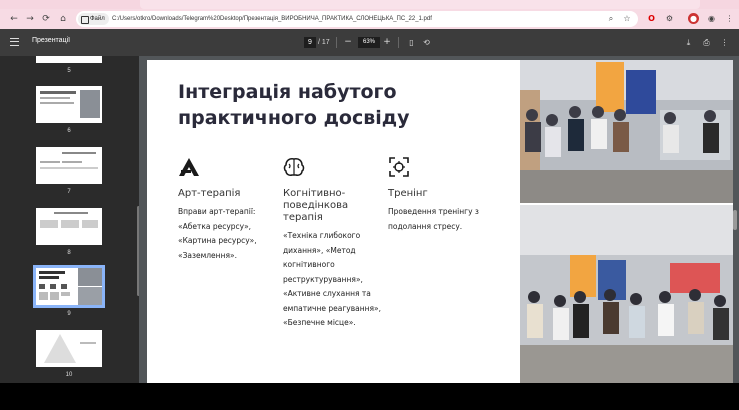 Image resolution: width=739 pixels, height=410 pixels. Describe the element at coordinates (294, 105) in the screenshot. I see `slide-title: Інтеграція набутого практичного досвіду` at that location.